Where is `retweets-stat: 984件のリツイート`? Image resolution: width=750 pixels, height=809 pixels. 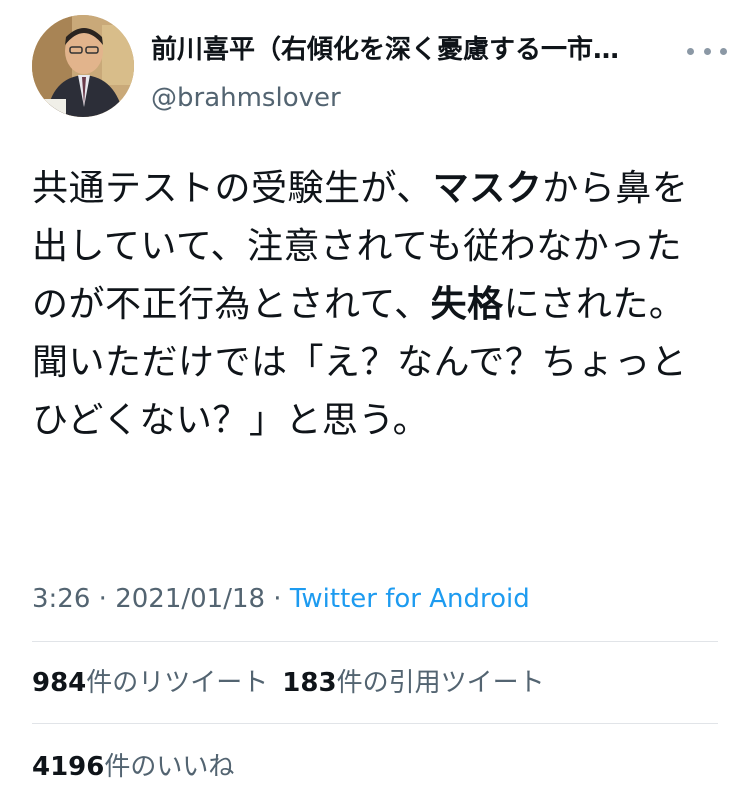
retweets-stat: 984件のリツイート is located at coordinates (150, 683).